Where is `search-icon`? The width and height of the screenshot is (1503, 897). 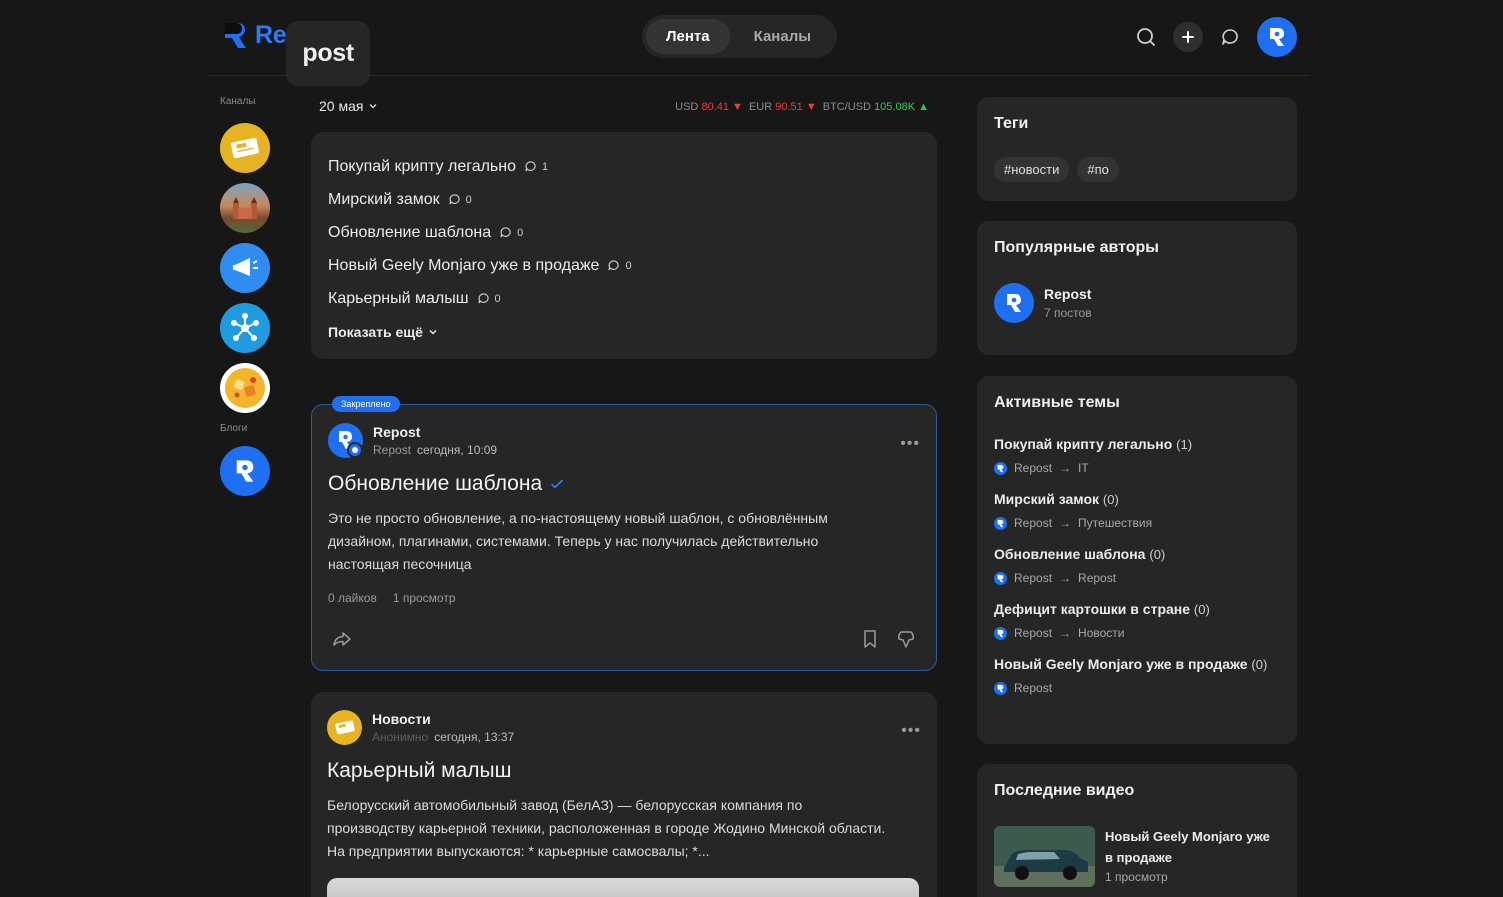 search-icon is located at coordinates (1146, 37).